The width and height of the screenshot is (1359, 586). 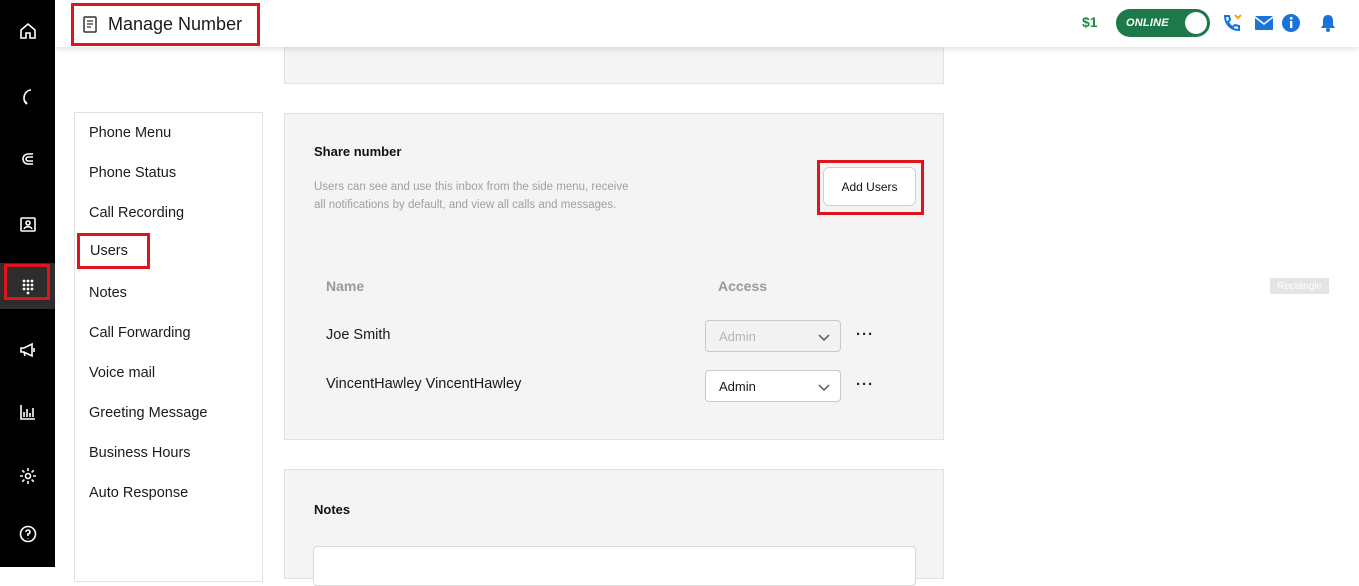 I want to click on call-icon, so click(x=1232, y=23).